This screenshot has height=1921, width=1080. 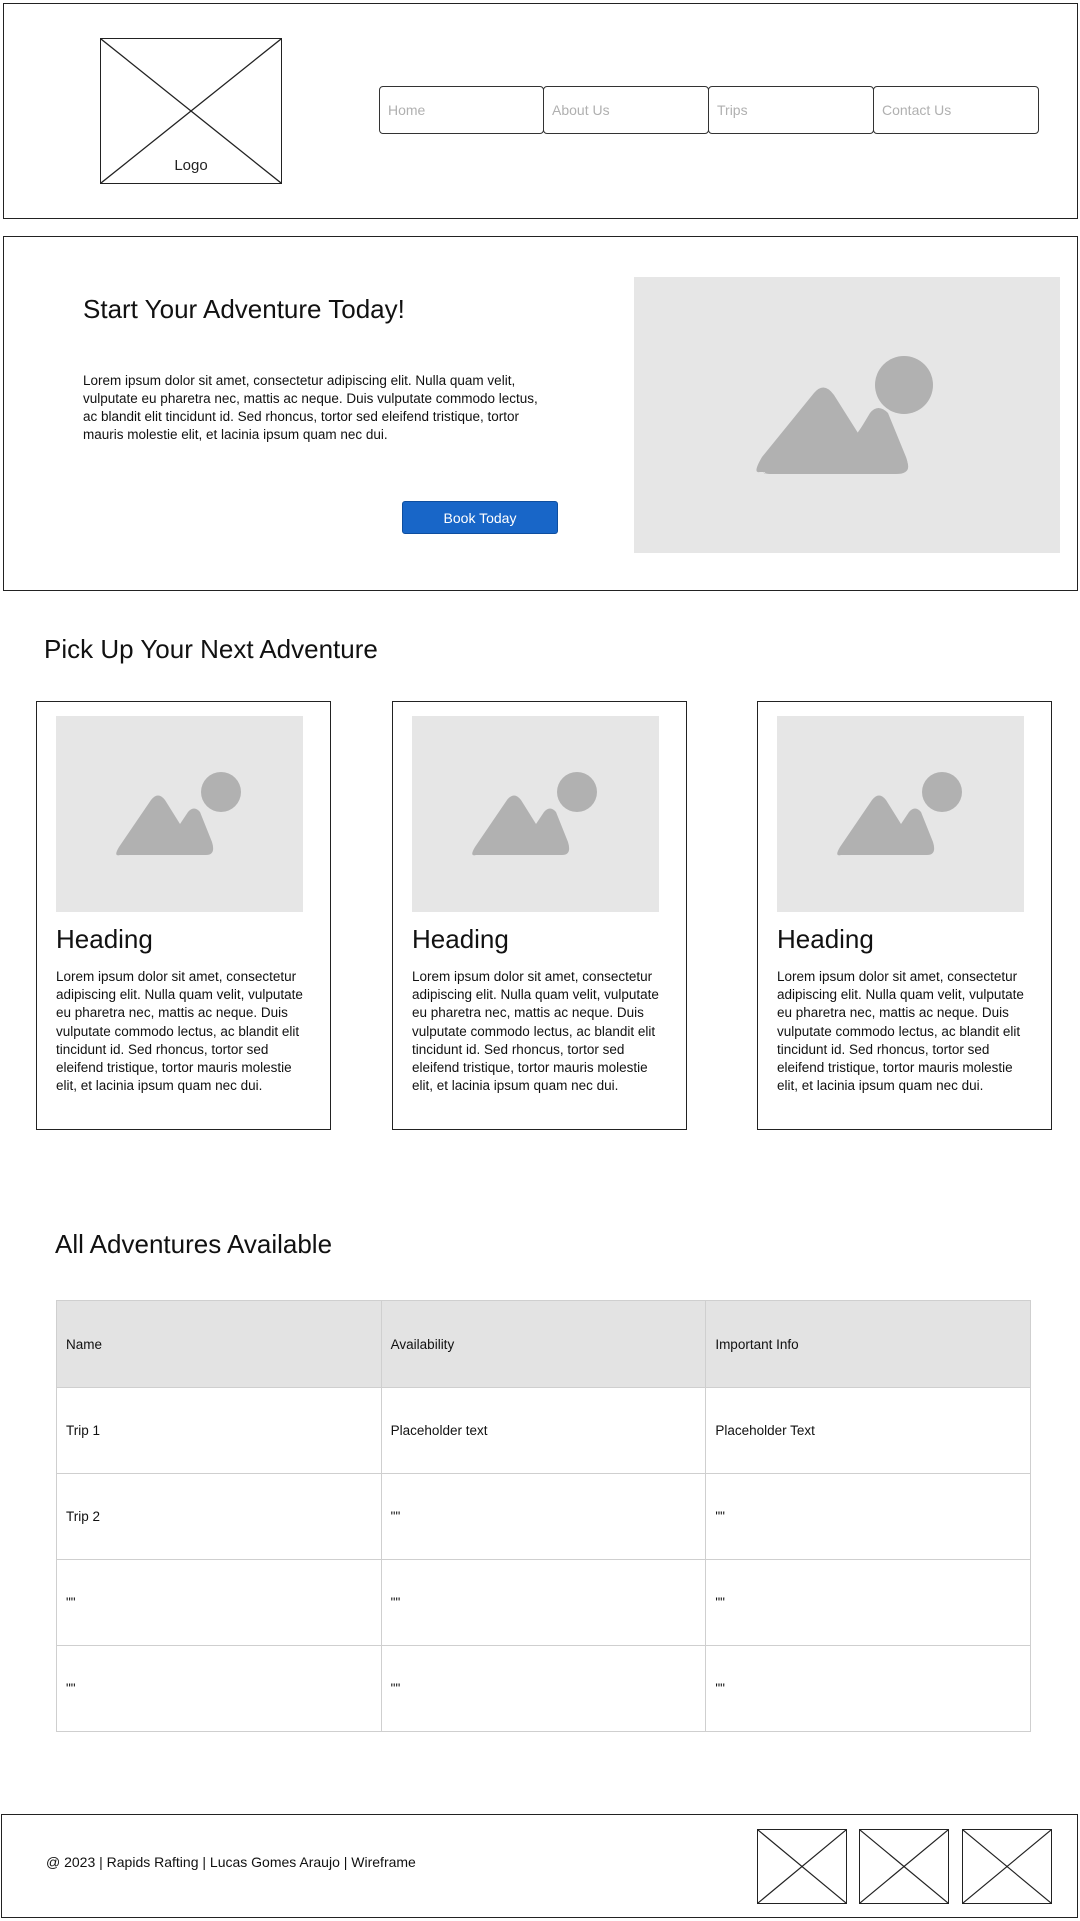 I want to click on column-header-availability: Availability, so click(x=543, y=1344).